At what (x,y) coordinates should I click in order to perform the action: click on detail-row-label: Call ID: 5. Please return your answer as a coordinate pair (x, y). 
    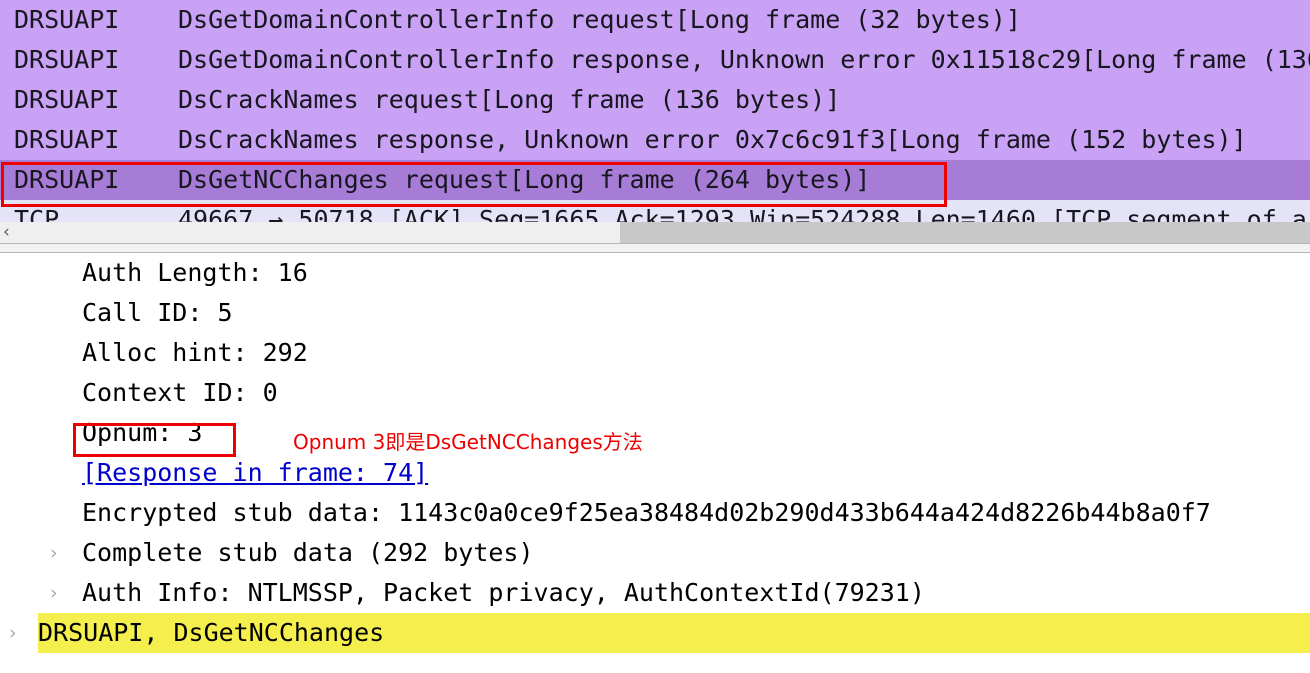
    Looking at the image, I should click on (157, 312).